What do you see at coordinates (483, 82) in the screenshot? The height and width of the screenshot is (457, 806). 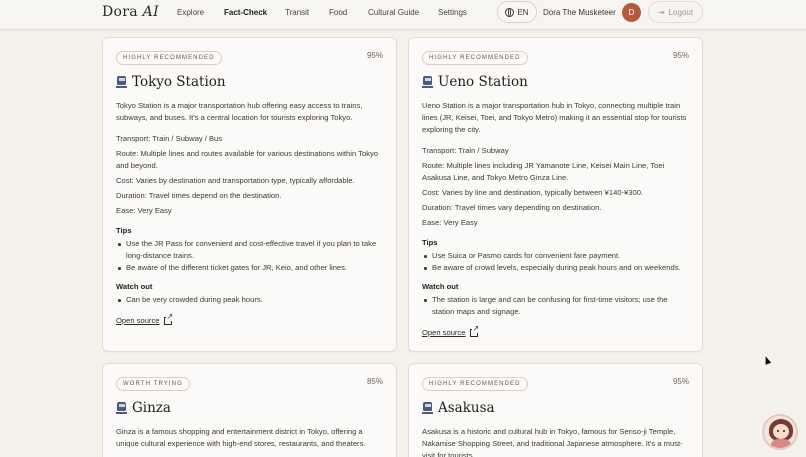 I see `card-title: Ueno Station` at bounding box center [483, 82].